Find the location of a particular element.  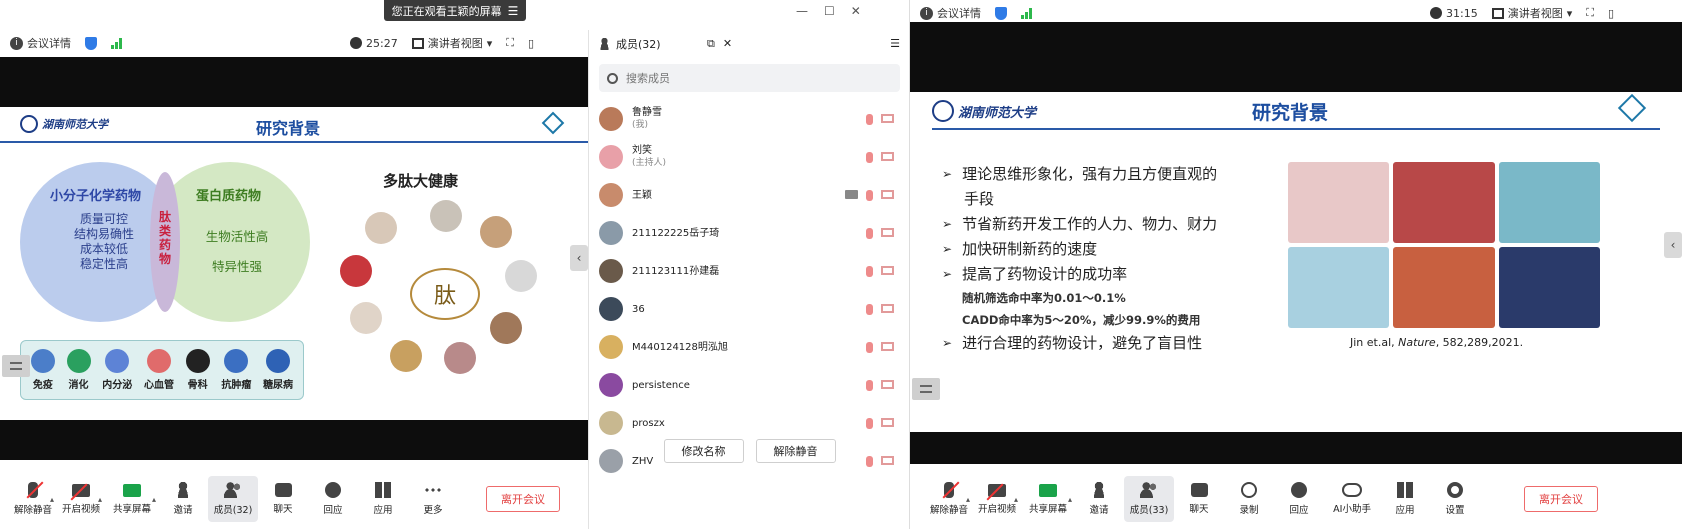

member-name-block: proszx is located at coordinates (749, 423).